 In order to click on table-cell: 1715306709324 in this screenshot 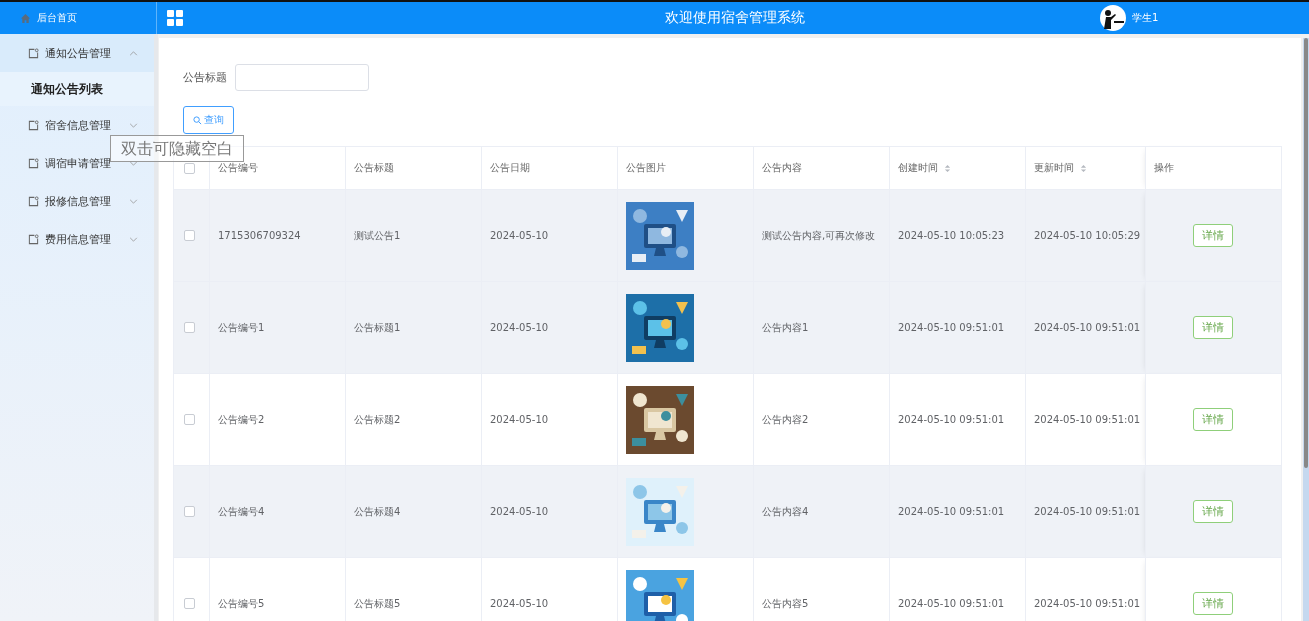, I will do `click(259, 235)`.